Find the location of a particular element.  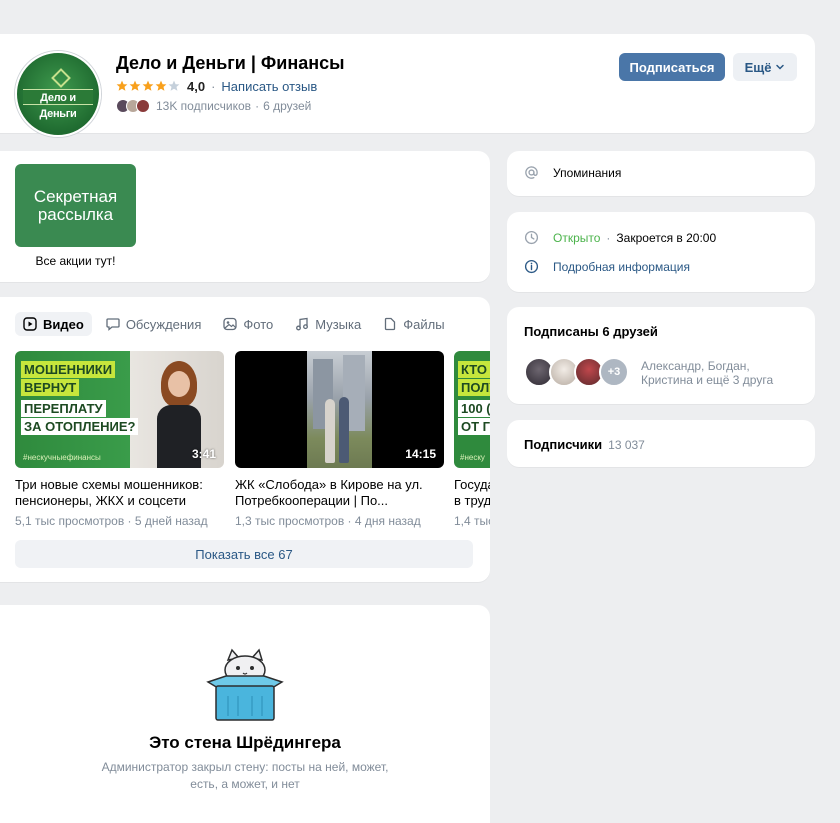

subscribers-card: Подписчики 13 037 is located at coordinates (661, 443).